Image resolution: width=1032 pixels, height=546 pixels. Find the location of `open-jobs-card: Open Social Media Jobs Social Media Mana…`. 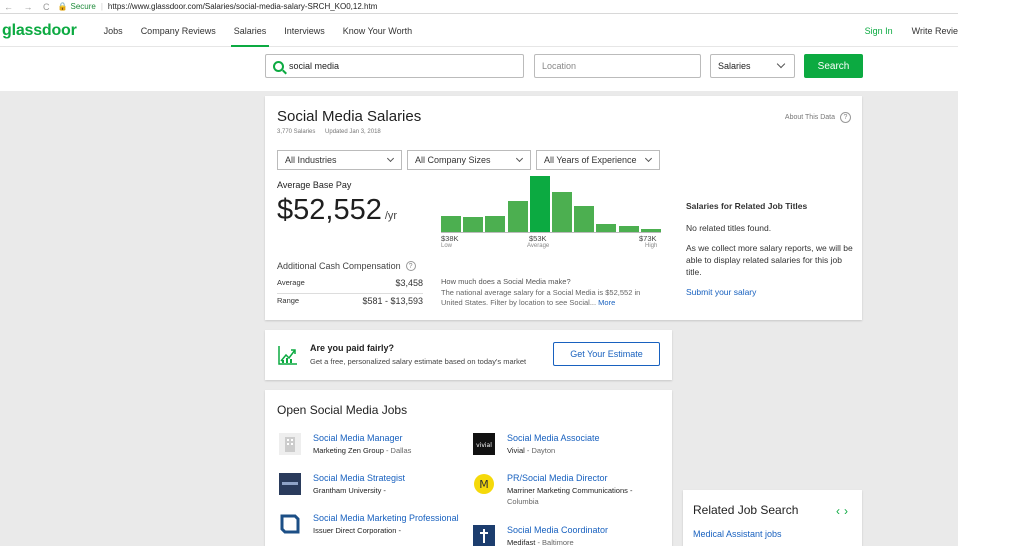

open-jobs-card: Open Social Media Jobs Social Media Mana… is located at coordinates (468, 468).